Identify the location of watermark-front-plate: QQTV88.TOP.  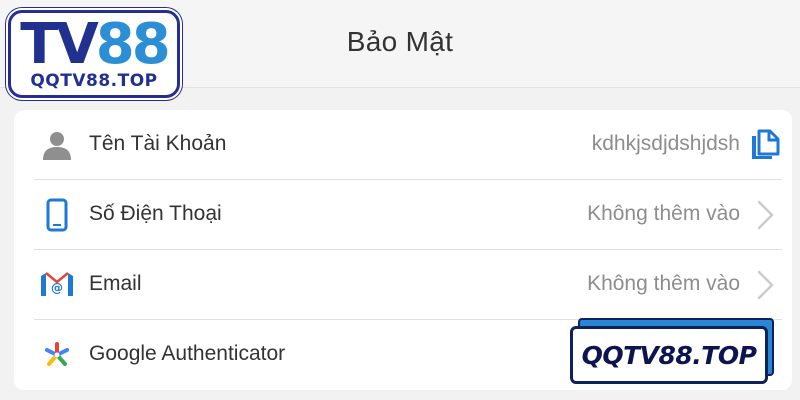
(669, 355).